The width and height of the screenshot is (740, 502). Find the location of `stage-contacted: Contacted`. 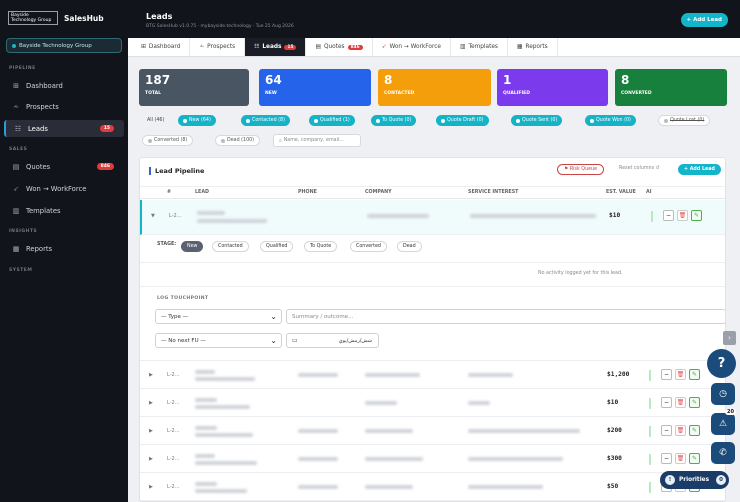

stage-contacted: Contacted is located at coordinates (230, 246).